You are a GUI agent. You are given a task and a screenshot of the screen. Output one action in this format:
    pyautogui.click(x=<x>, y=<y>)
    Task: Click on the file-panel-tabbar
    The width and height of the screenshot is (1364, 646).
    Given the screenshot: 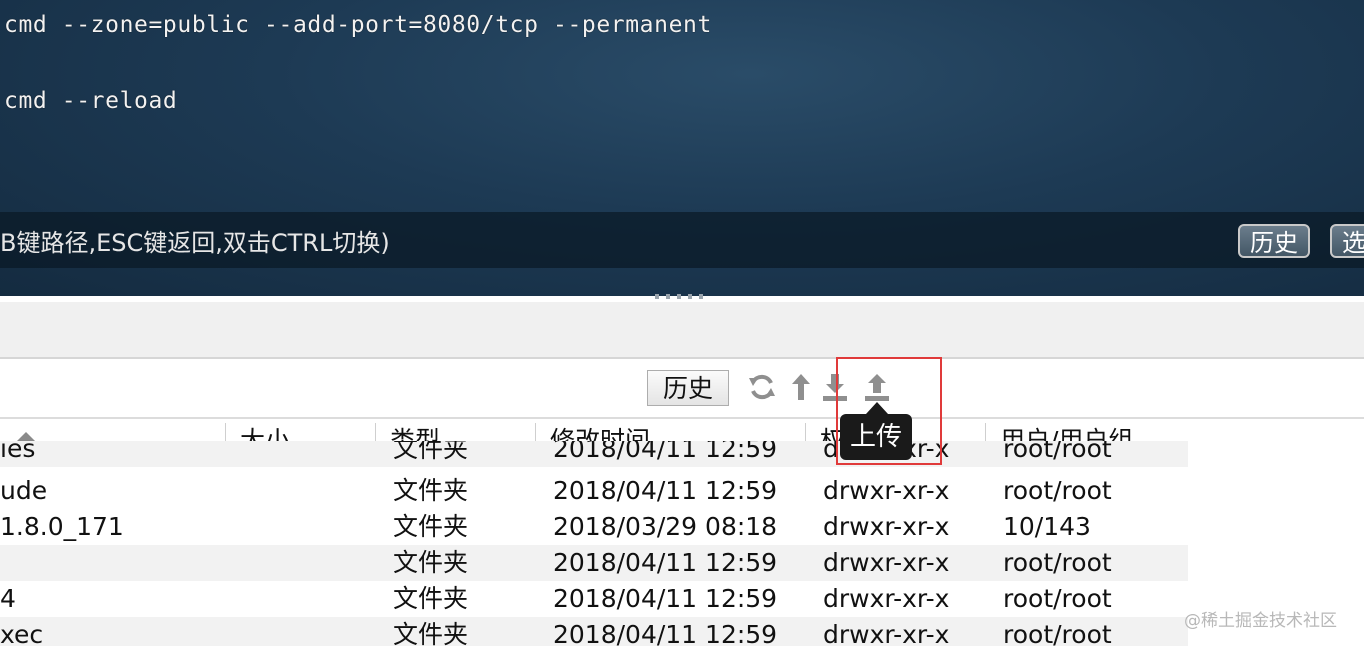 What is the action you would take?
    pyautogui.click(x=682, y=330)
    